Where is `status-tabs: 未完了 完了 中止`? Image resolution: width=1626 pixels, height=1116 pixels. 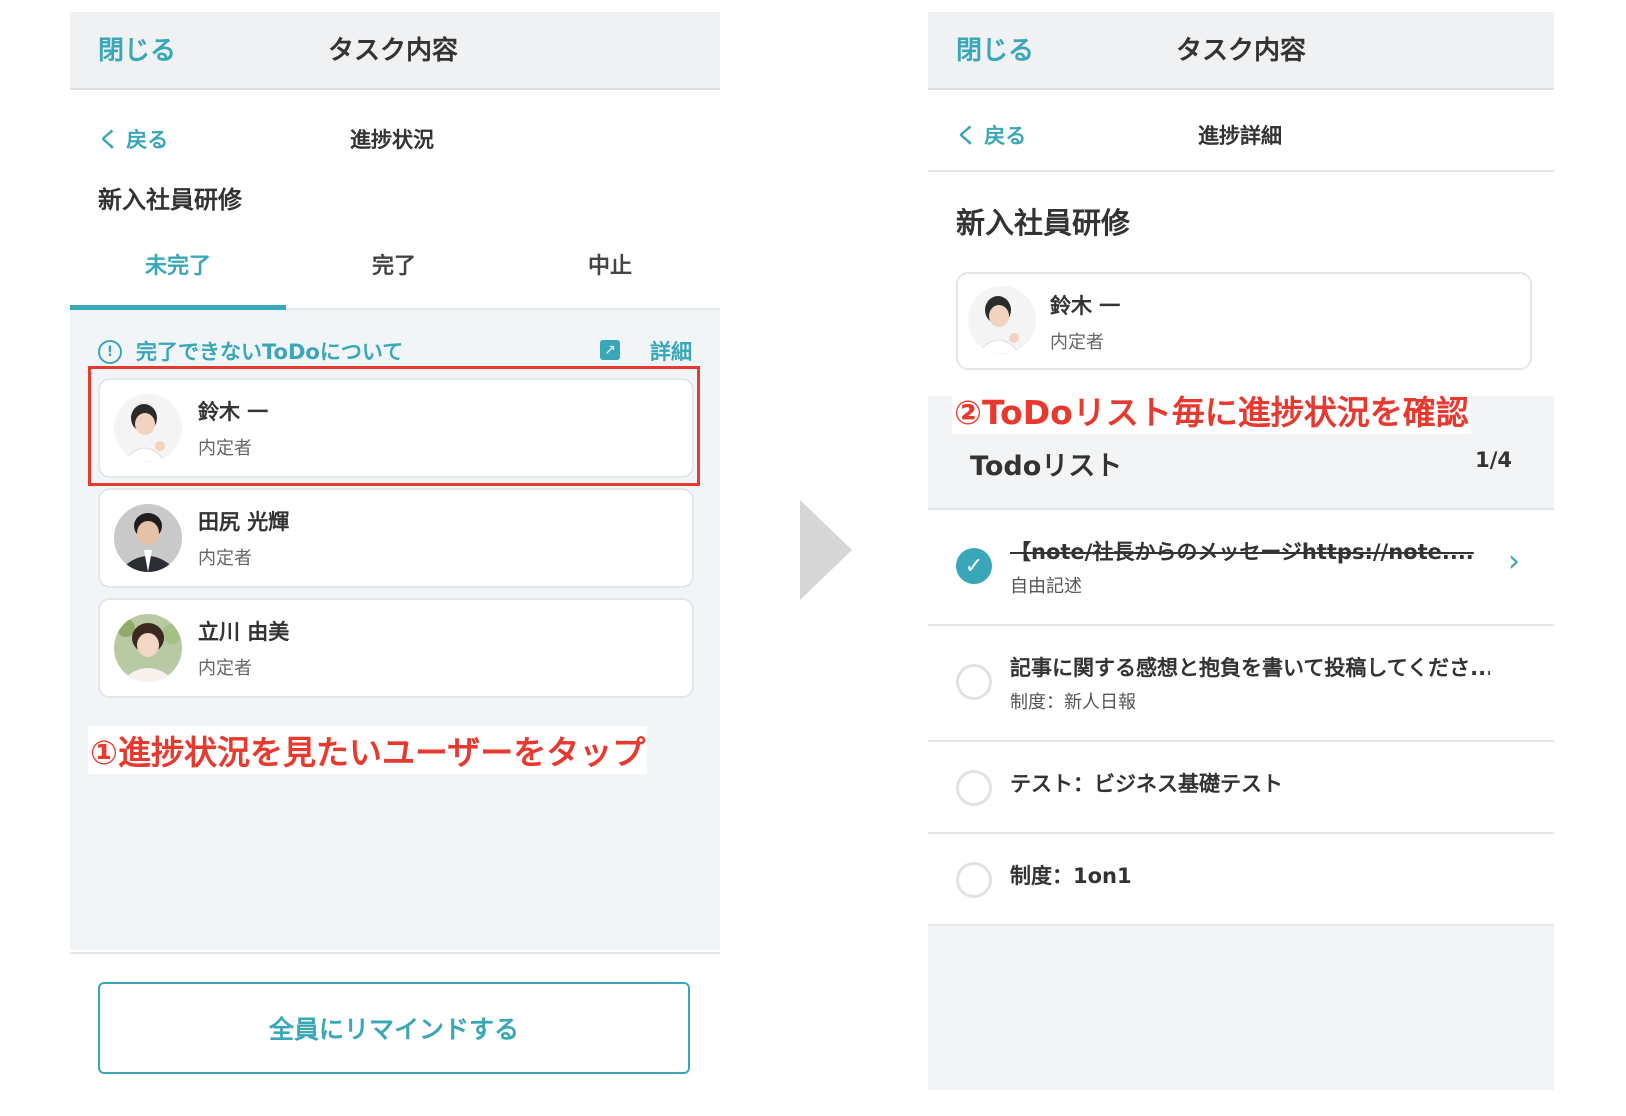 status-tabs: 未完了 完了 中止 is located at coordinates (395, 270).